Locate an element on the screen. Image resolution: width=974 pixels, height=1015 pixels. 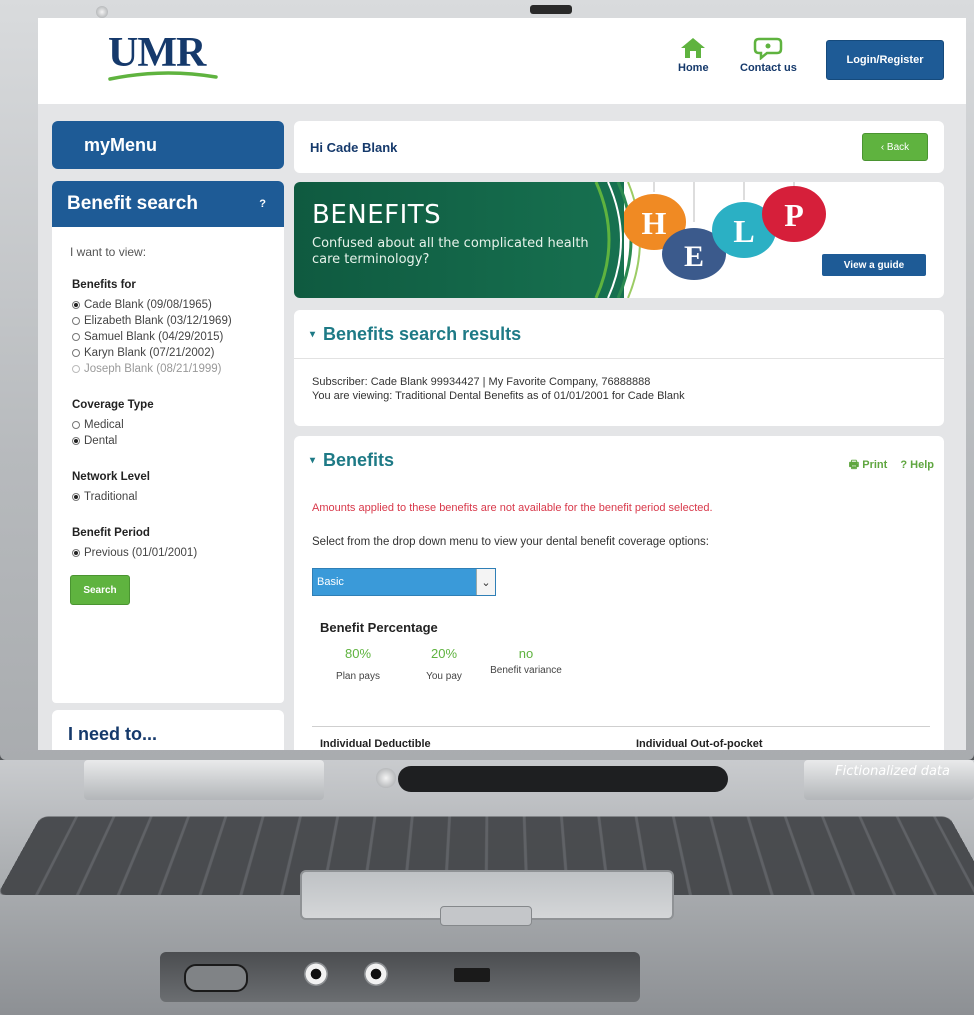
bezel-screw is located at coordinates (102, 12).